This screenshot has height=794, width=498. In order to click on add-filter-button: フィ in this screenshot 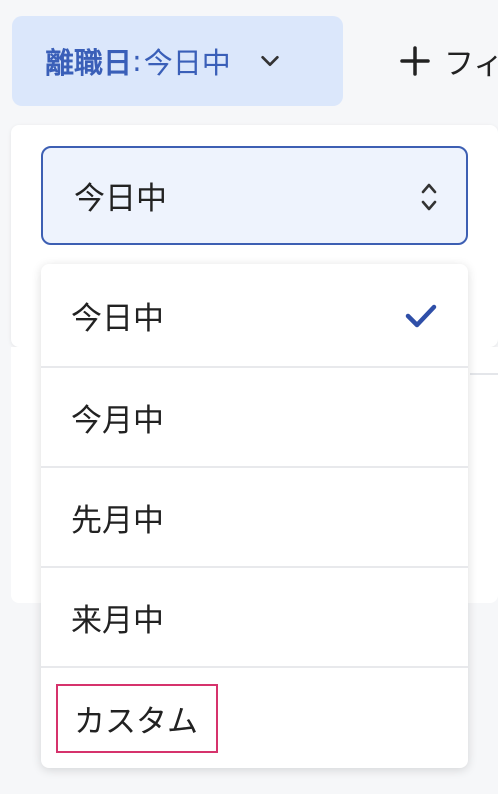, I will do `click(449, 61)`.